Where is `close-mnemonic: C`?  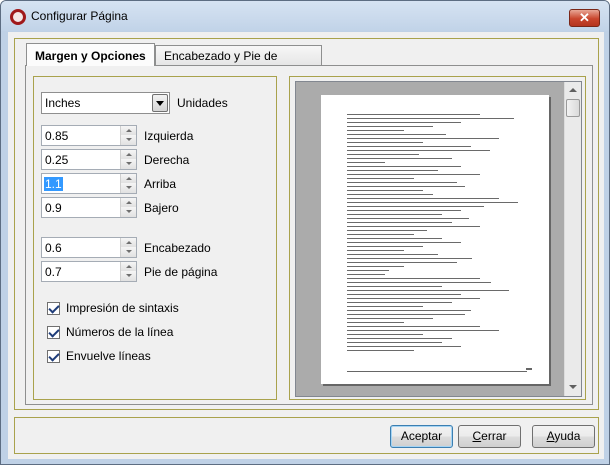 close-mnemonic: C is located at coordinates (477, 436).